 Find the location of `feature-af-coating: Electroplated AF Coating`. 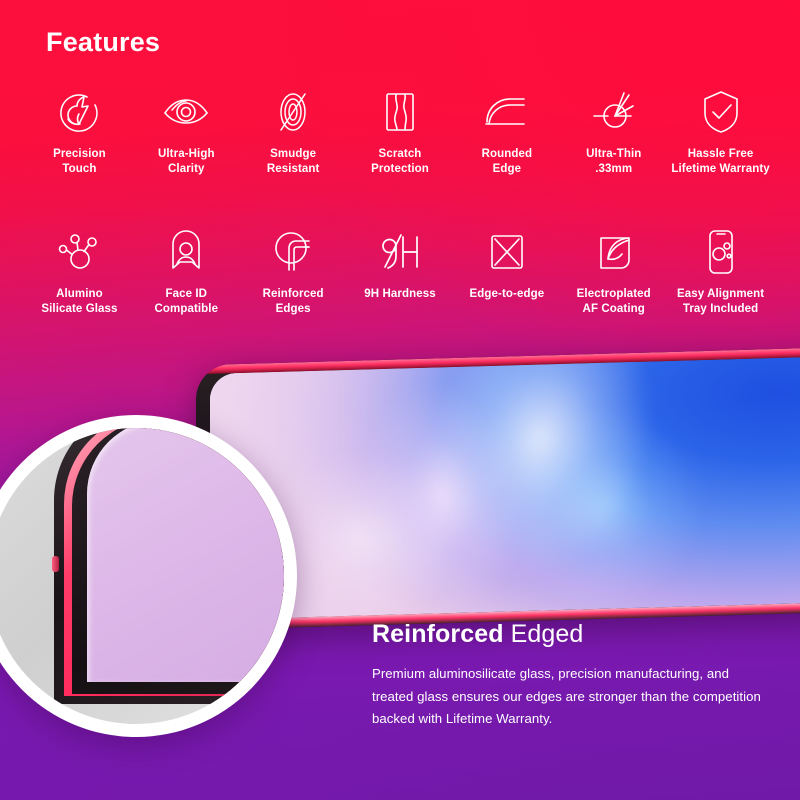

feature-af-coating: Electroplated AF Coating is located at coordinates (613, 271).